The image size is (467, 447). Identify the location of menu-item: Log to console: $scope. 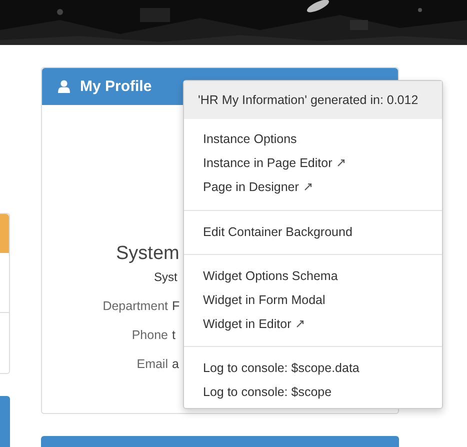
(267, 392).